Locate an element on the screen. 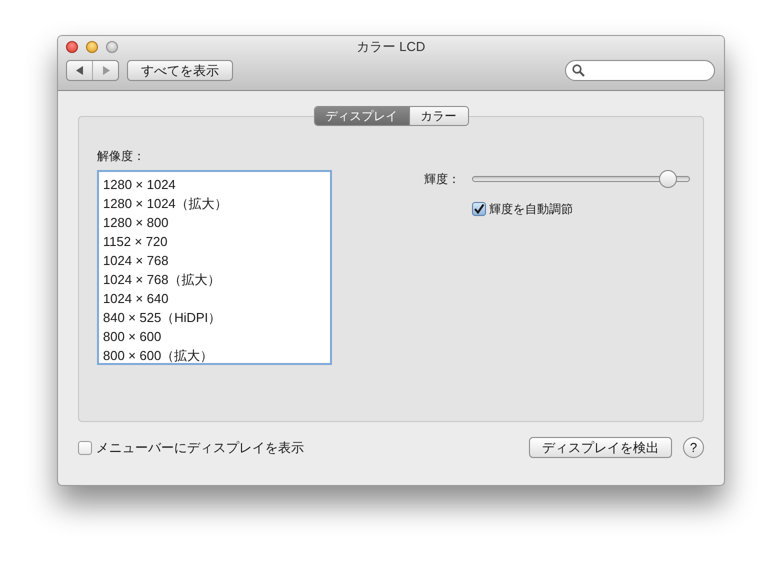 Image resolution: width=782 pixels, height=565 pixels. resolution-item: 1280 × 800 is located at coordinates (214, 222).